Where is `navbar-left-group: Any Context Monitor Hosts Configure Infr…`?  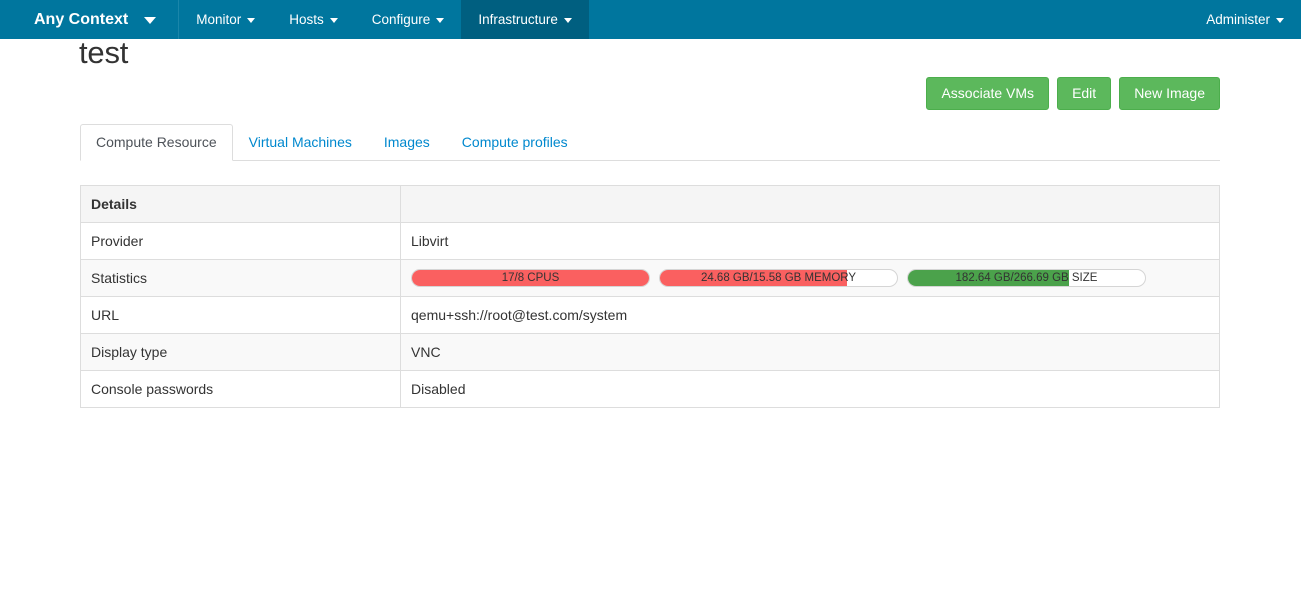
navbar-left-group: Any Context Monitor Hosts Configure Infr… is located at coordinates (294, 19).